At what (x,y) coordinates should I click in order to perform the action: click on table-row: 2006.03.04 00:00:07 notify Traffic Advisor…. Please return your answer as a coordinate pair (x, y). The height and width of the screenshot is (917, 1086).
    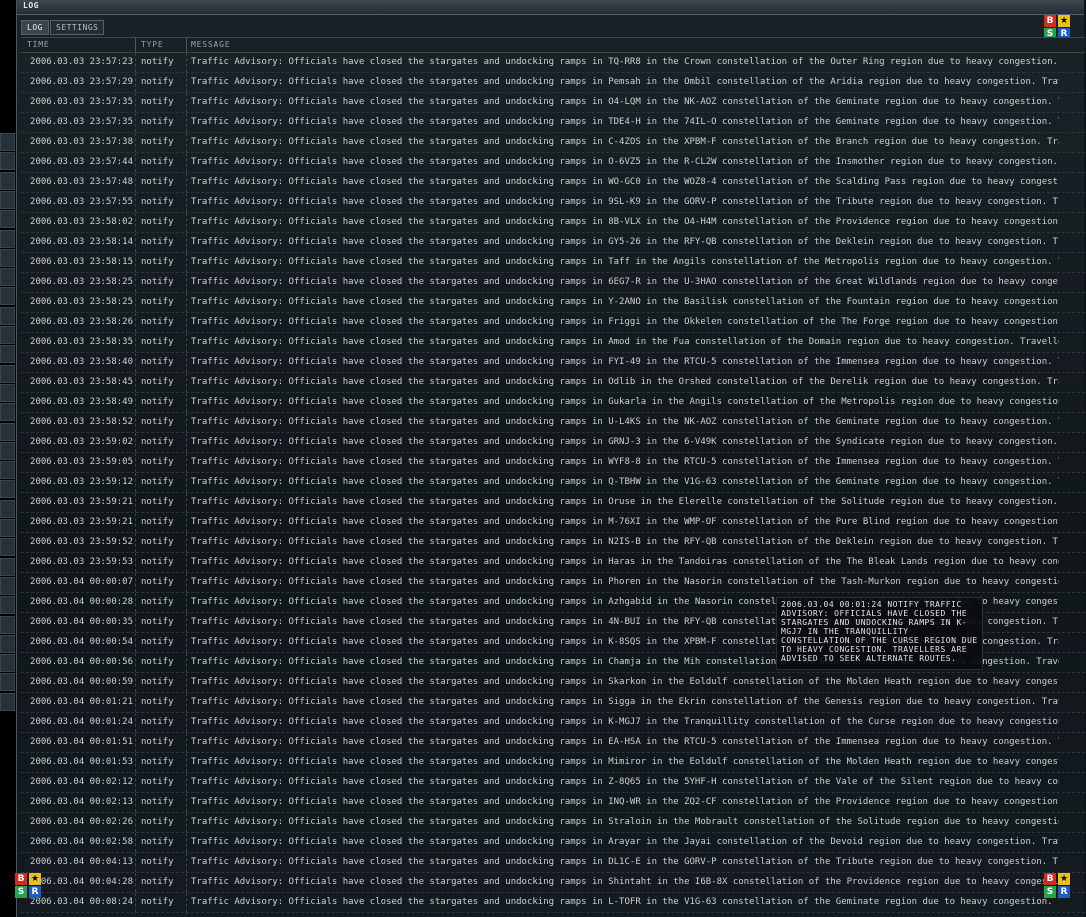
    Looking at the image, I should click on (553, 583).